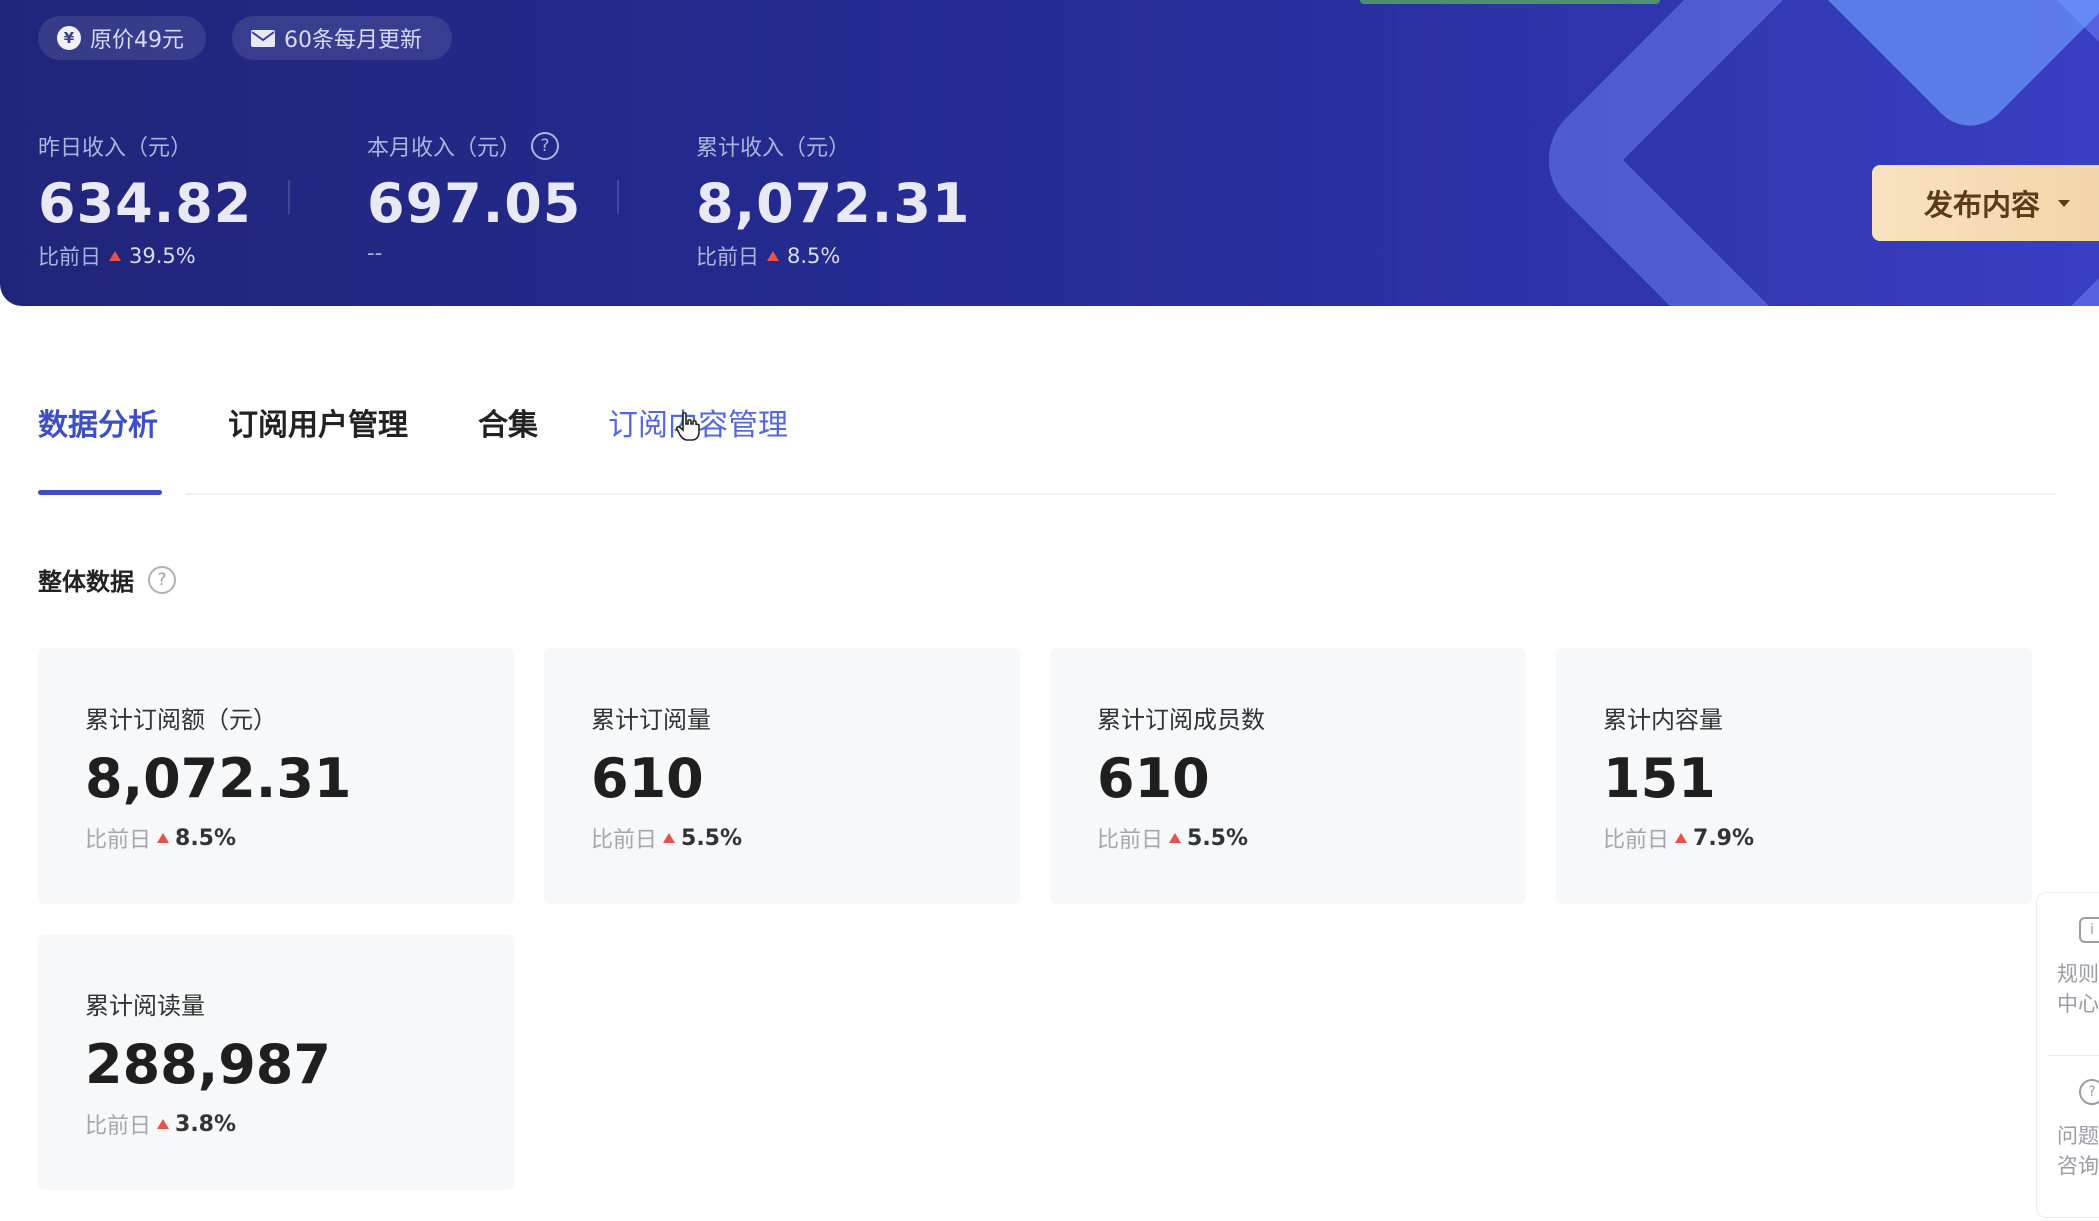  Describe the element at coordinates (1510, 2) in the screenshot. I see `decorative-bar` at that location.